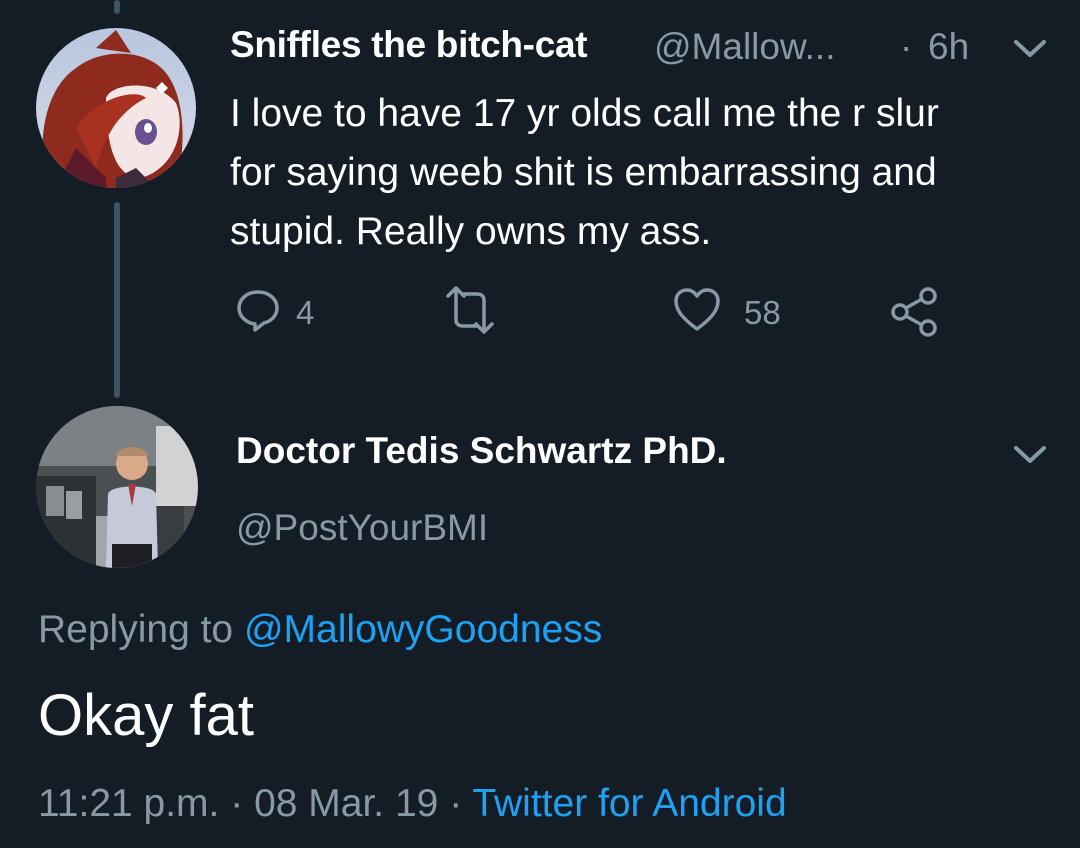 Image resolution: width=1080 pixels, height=848 pixels. Describe the element at coordinates (583, 172) in the screenshot. I see `tweet-line: for saying weeb shit is embarrassing and` at that location.